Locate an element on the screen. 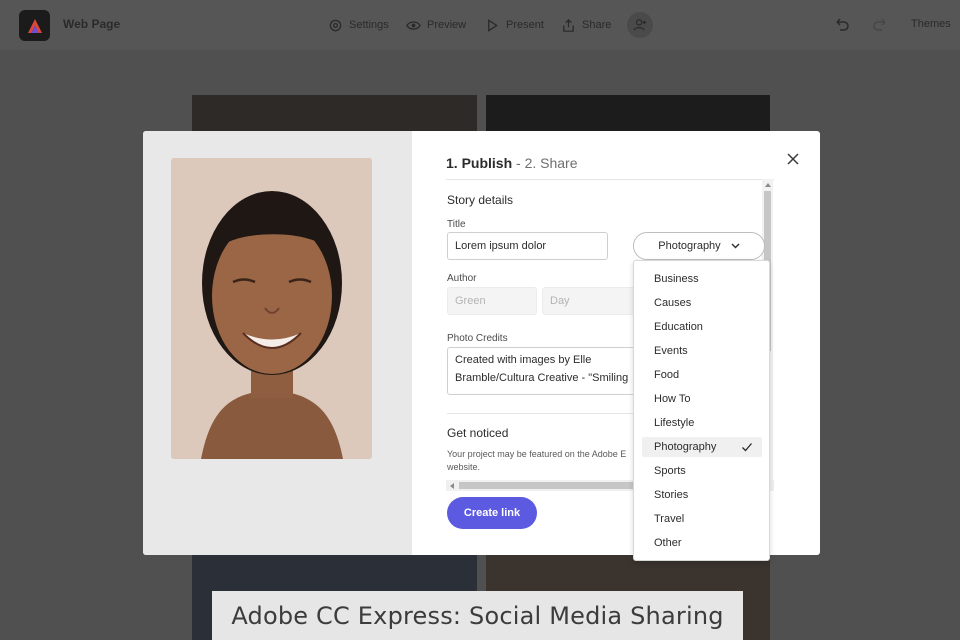  author-last-name-input: Day is located at coordinates (592, 301).